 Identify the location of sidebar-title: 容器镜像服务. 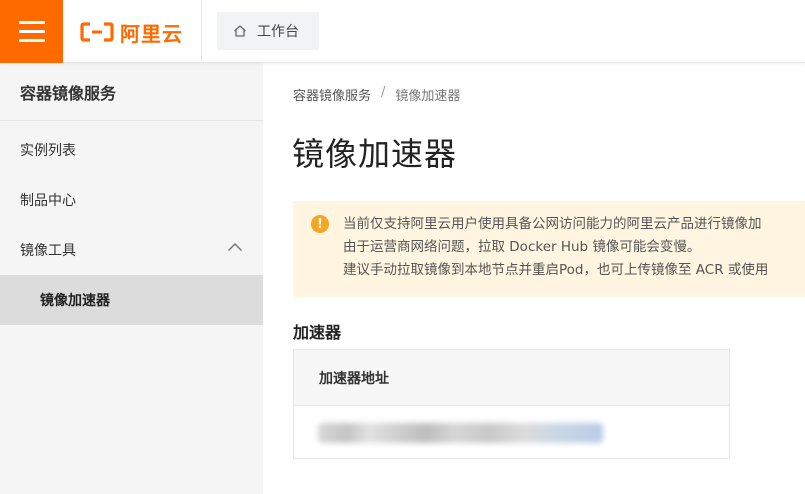
(131, 92).